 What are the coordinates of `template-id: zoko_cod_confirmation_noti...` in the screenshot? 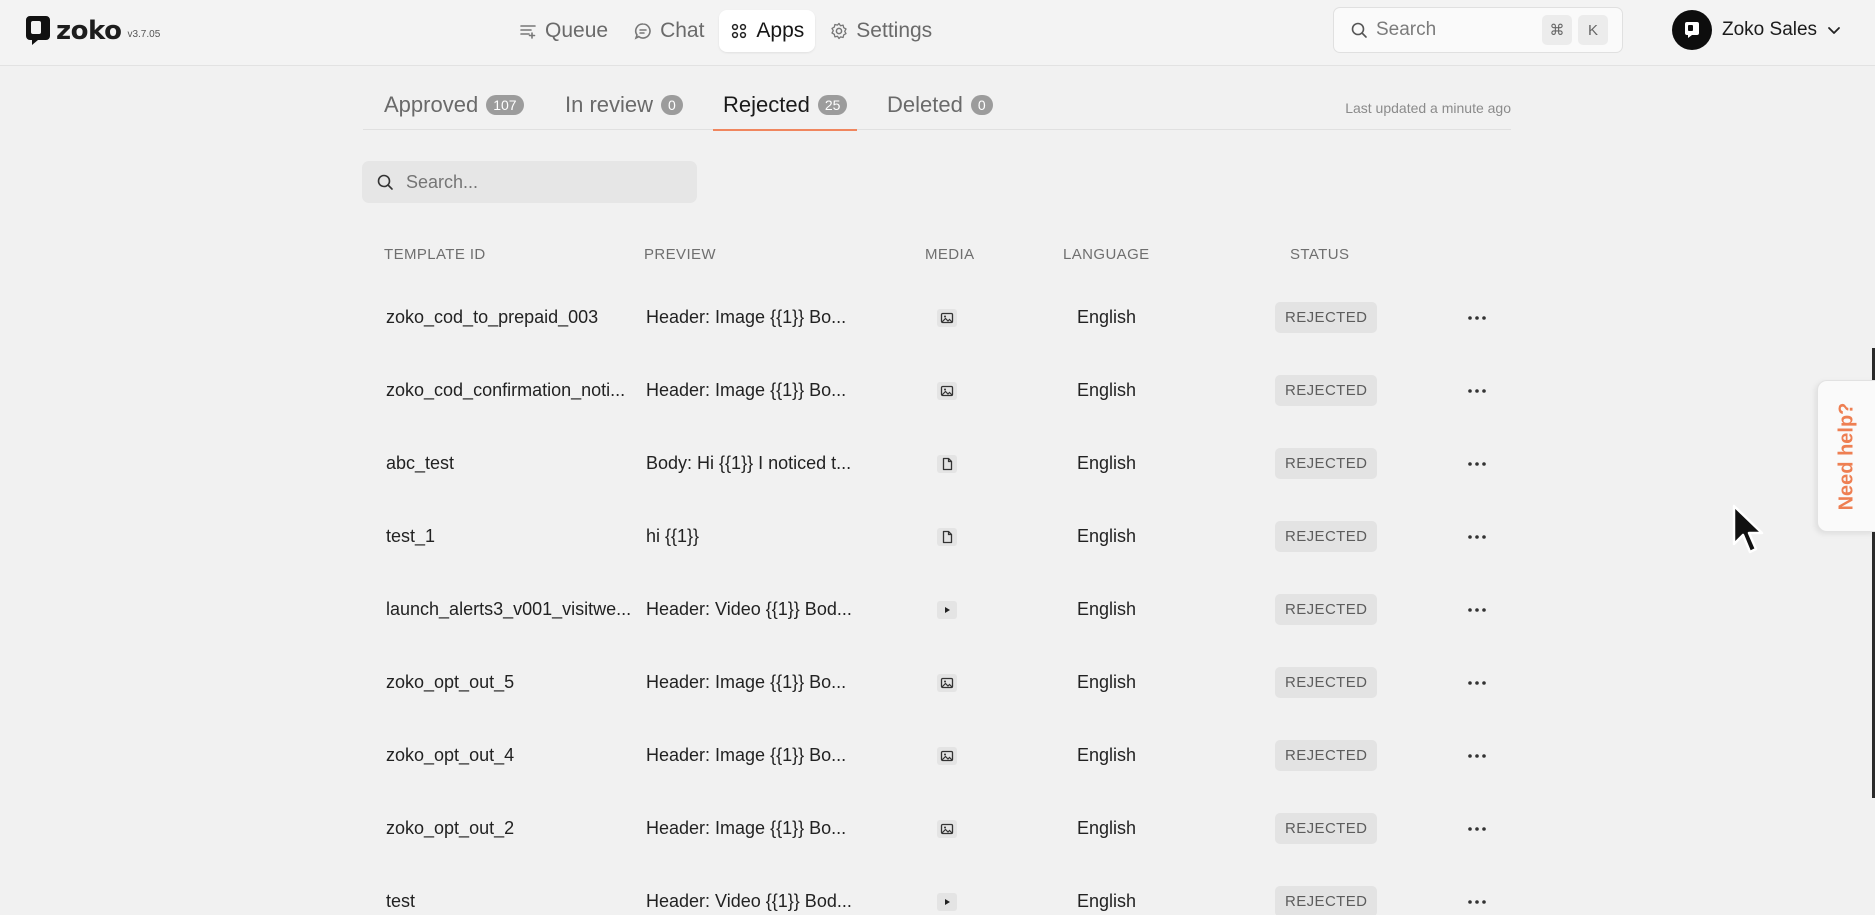 It's located at (506, 390).